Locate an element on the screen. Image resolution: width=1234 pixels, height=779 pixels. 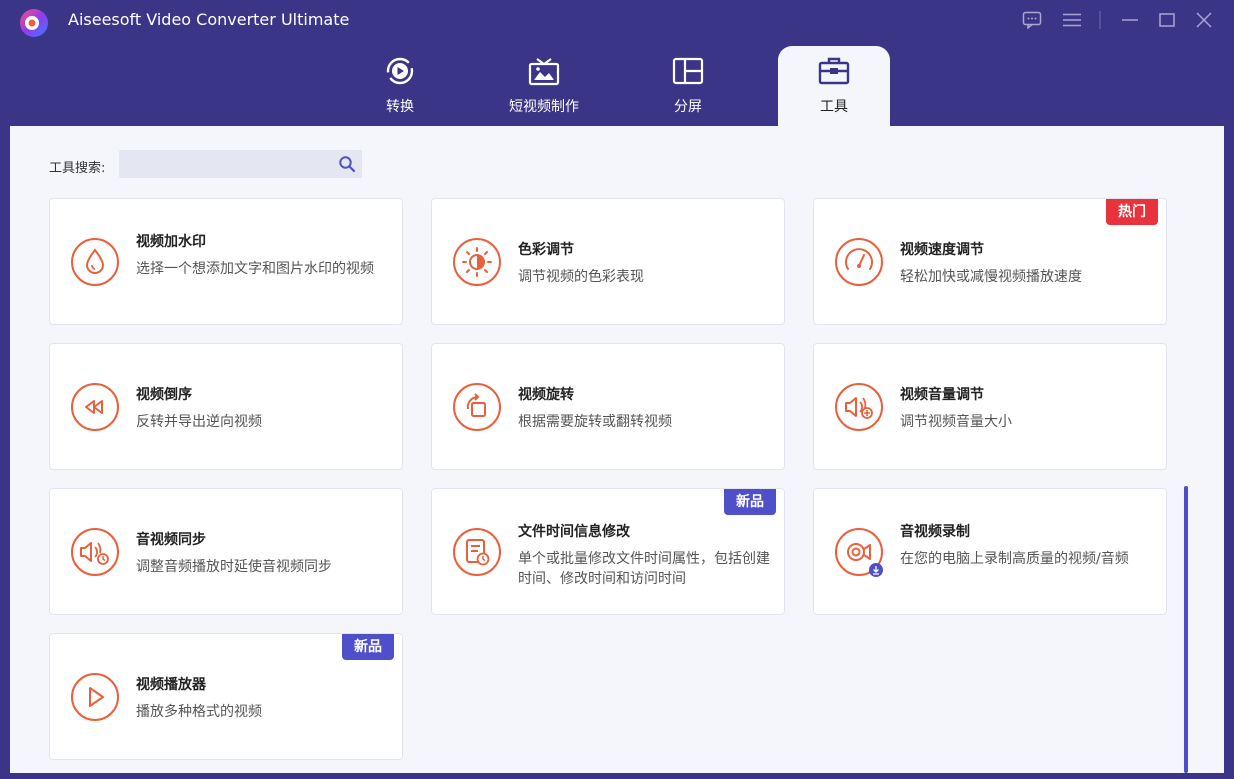
close-icon is located at coordinates (1204, 20).